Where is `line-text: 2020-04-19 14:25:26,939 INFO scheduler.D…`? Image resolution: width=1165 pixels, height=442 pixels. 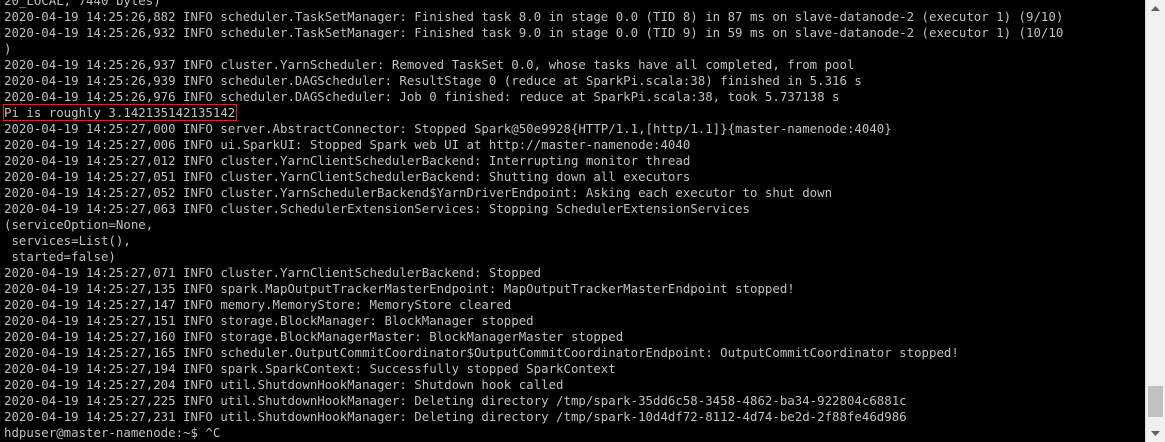
line-text: 2020-04-19 14:25:26,939 INFO scheduler.D… is located at coordinates (433, 80).